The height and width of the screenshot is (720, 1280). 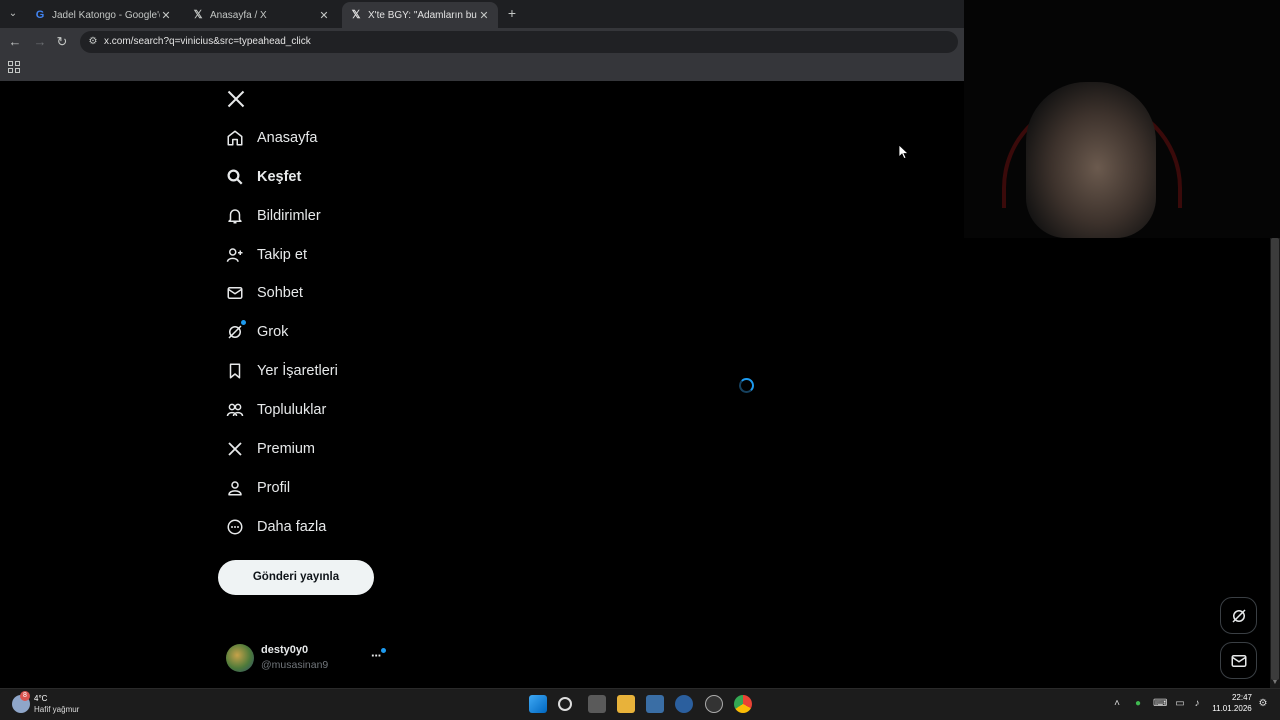 What do you see at coordinates (597, 704) in the screenshot?
I see `task-view-icon` at bounding box center [597, 704].